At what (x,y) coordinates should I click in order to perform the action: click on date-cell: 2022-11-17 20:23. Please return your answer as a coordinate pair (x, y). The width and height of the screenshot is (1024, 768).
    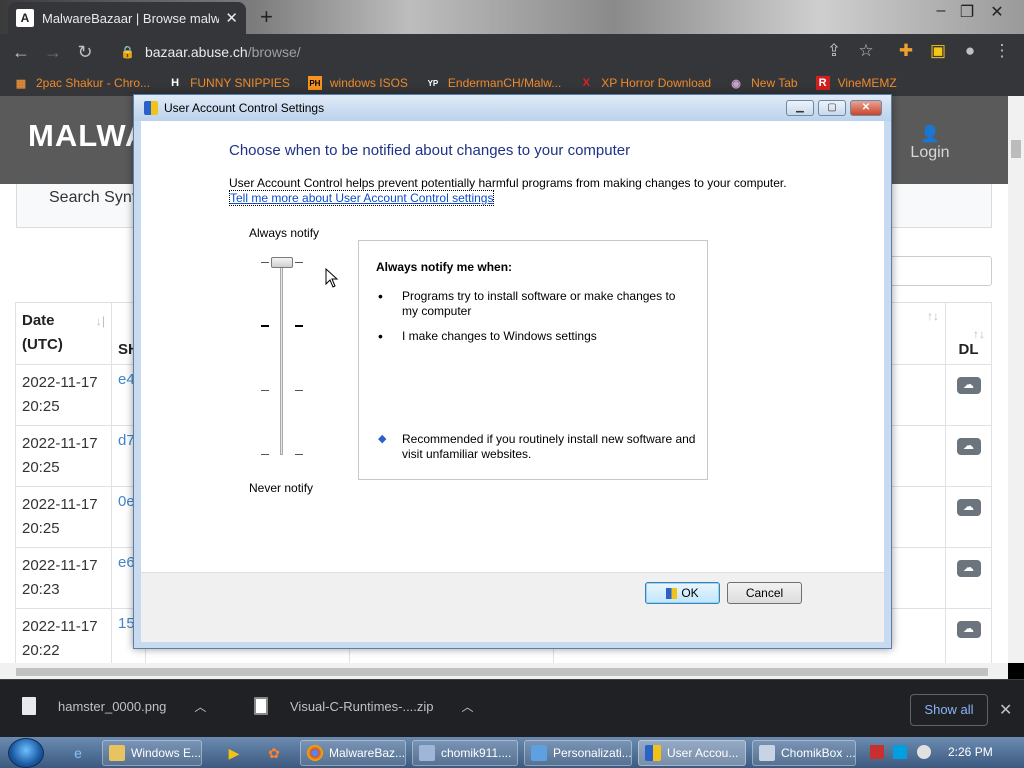
    Looking at the image, I should click on (63, 578).